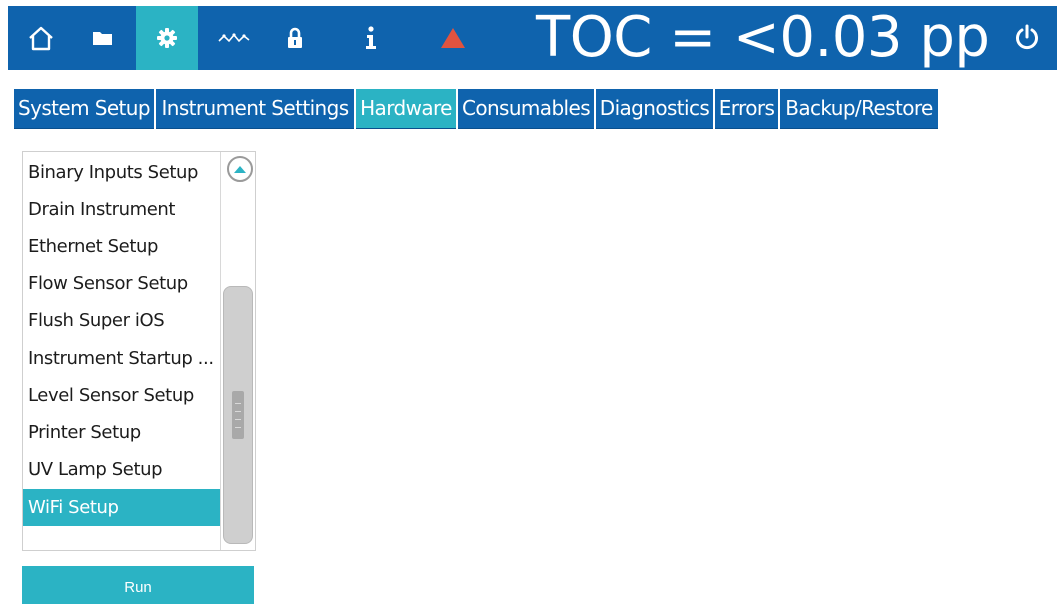 The image size is (1057, 610). I want to click on top-bar: TOC = <0.03 pp, so click(532, 38).